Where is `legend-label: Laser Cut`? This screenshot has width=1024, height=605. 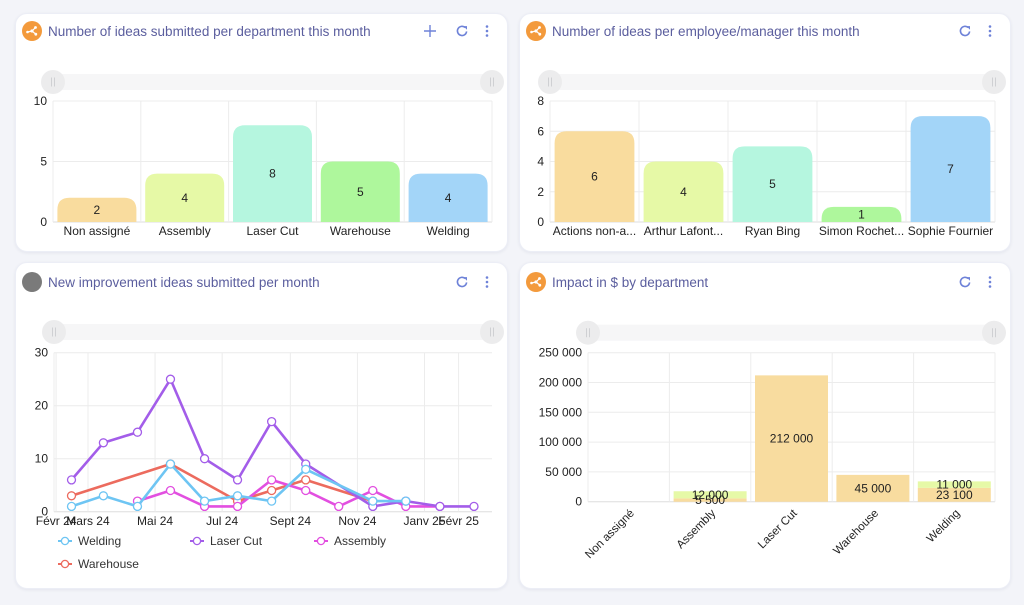
legend-label: Laser Cut is located at coordinates (236, 541).